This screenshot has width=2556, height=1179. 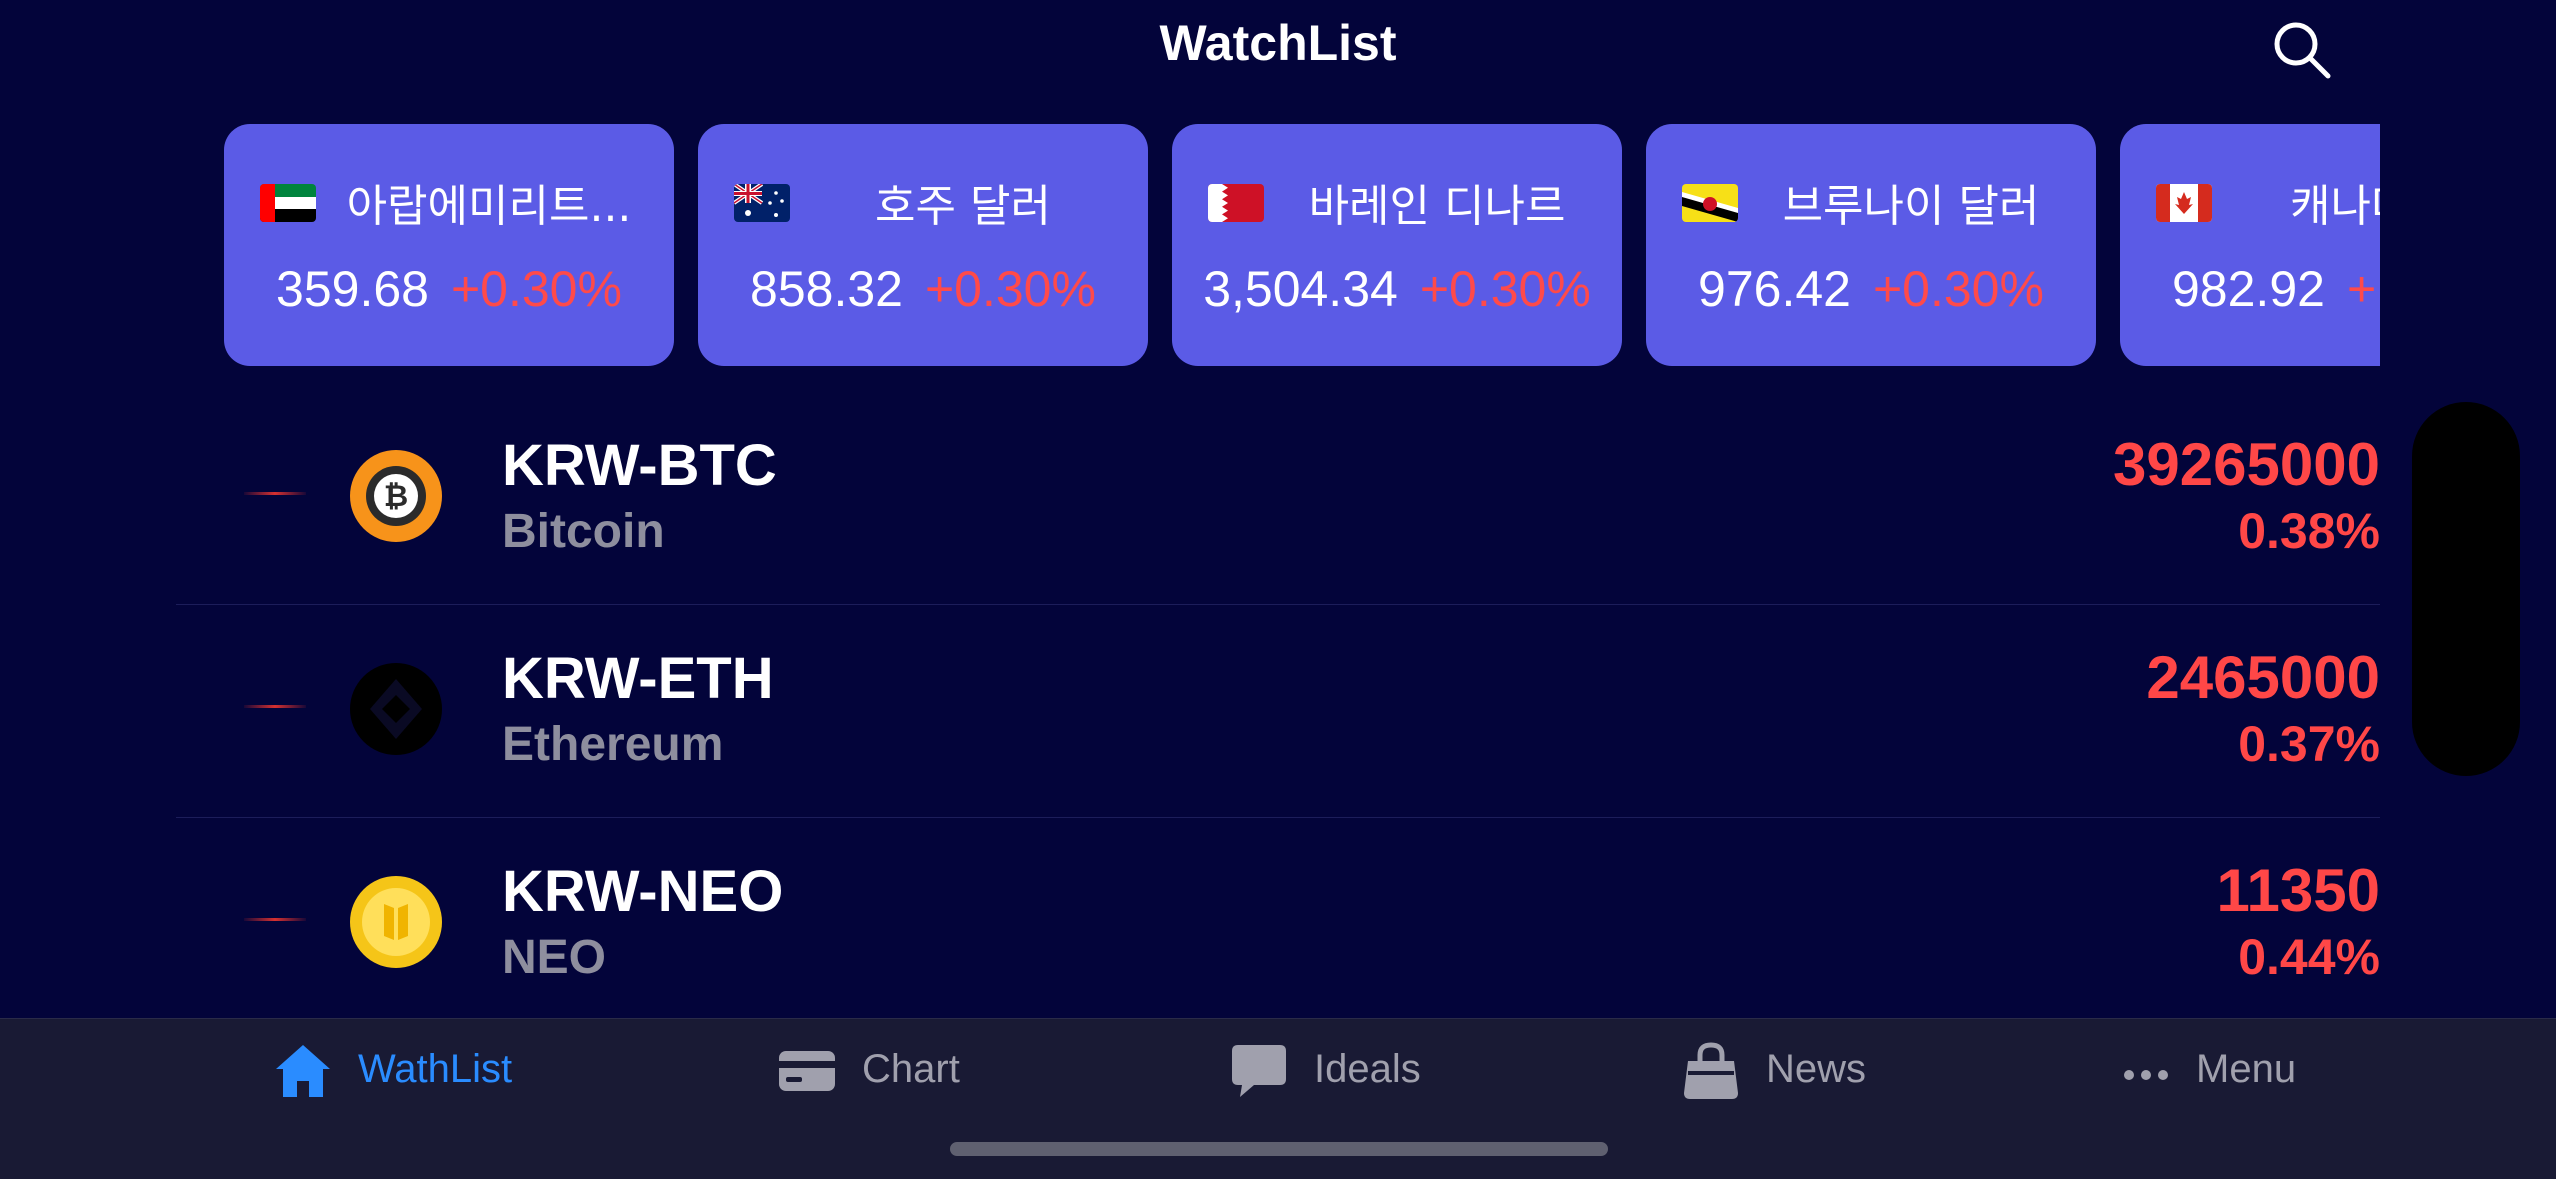 I want to click on card-icon, so click(x=807, y=1071).